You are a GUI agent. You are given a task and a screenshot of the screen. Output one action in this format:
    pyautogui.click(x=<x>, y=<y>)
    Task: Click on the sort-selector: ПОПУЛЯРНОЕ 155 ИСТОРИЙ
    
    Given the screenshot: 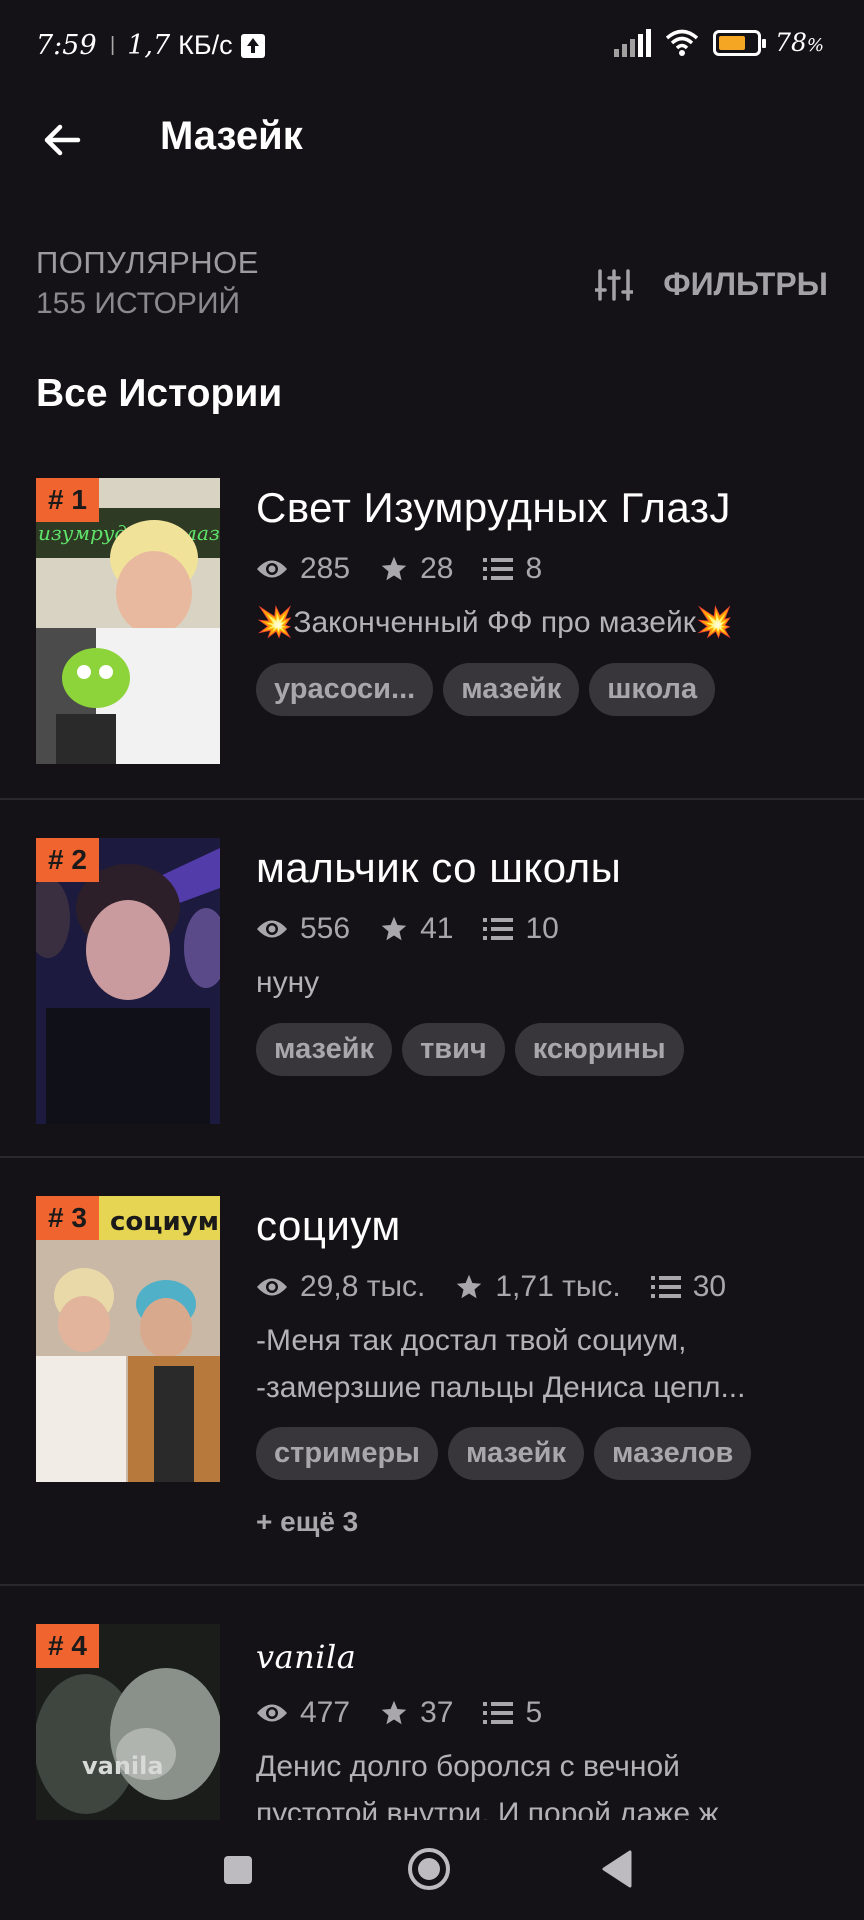 What is the action you would take?
    pyautogui.click(x=147, y=283)
    